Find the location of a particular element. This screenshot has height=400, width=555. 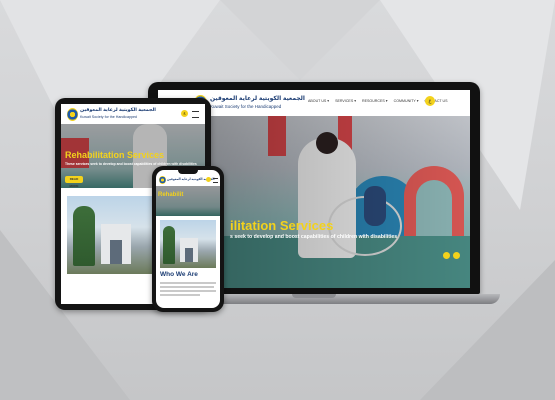

read-more-button: READ MORE is located at coordinates (74, 182).